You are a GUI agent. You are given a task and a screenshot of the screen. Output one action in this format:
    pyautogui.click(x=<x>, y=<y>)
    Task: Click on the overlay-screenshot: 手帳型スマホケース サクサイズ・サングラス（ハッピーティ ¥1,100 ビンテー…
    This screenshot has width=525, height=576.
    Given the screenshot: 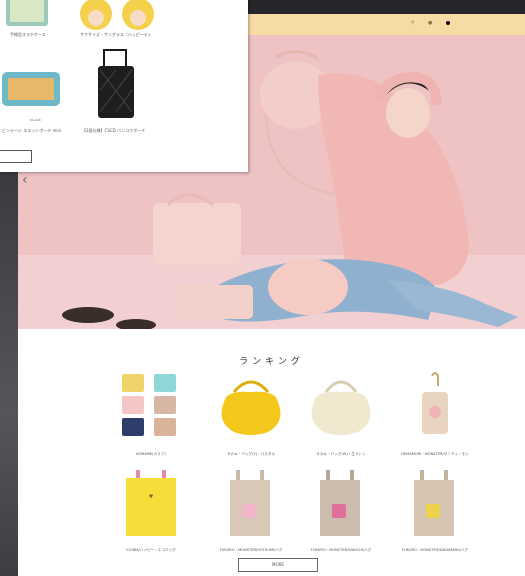 What is the action you would take?
    pyautogui.click(x=124, y=86)
    